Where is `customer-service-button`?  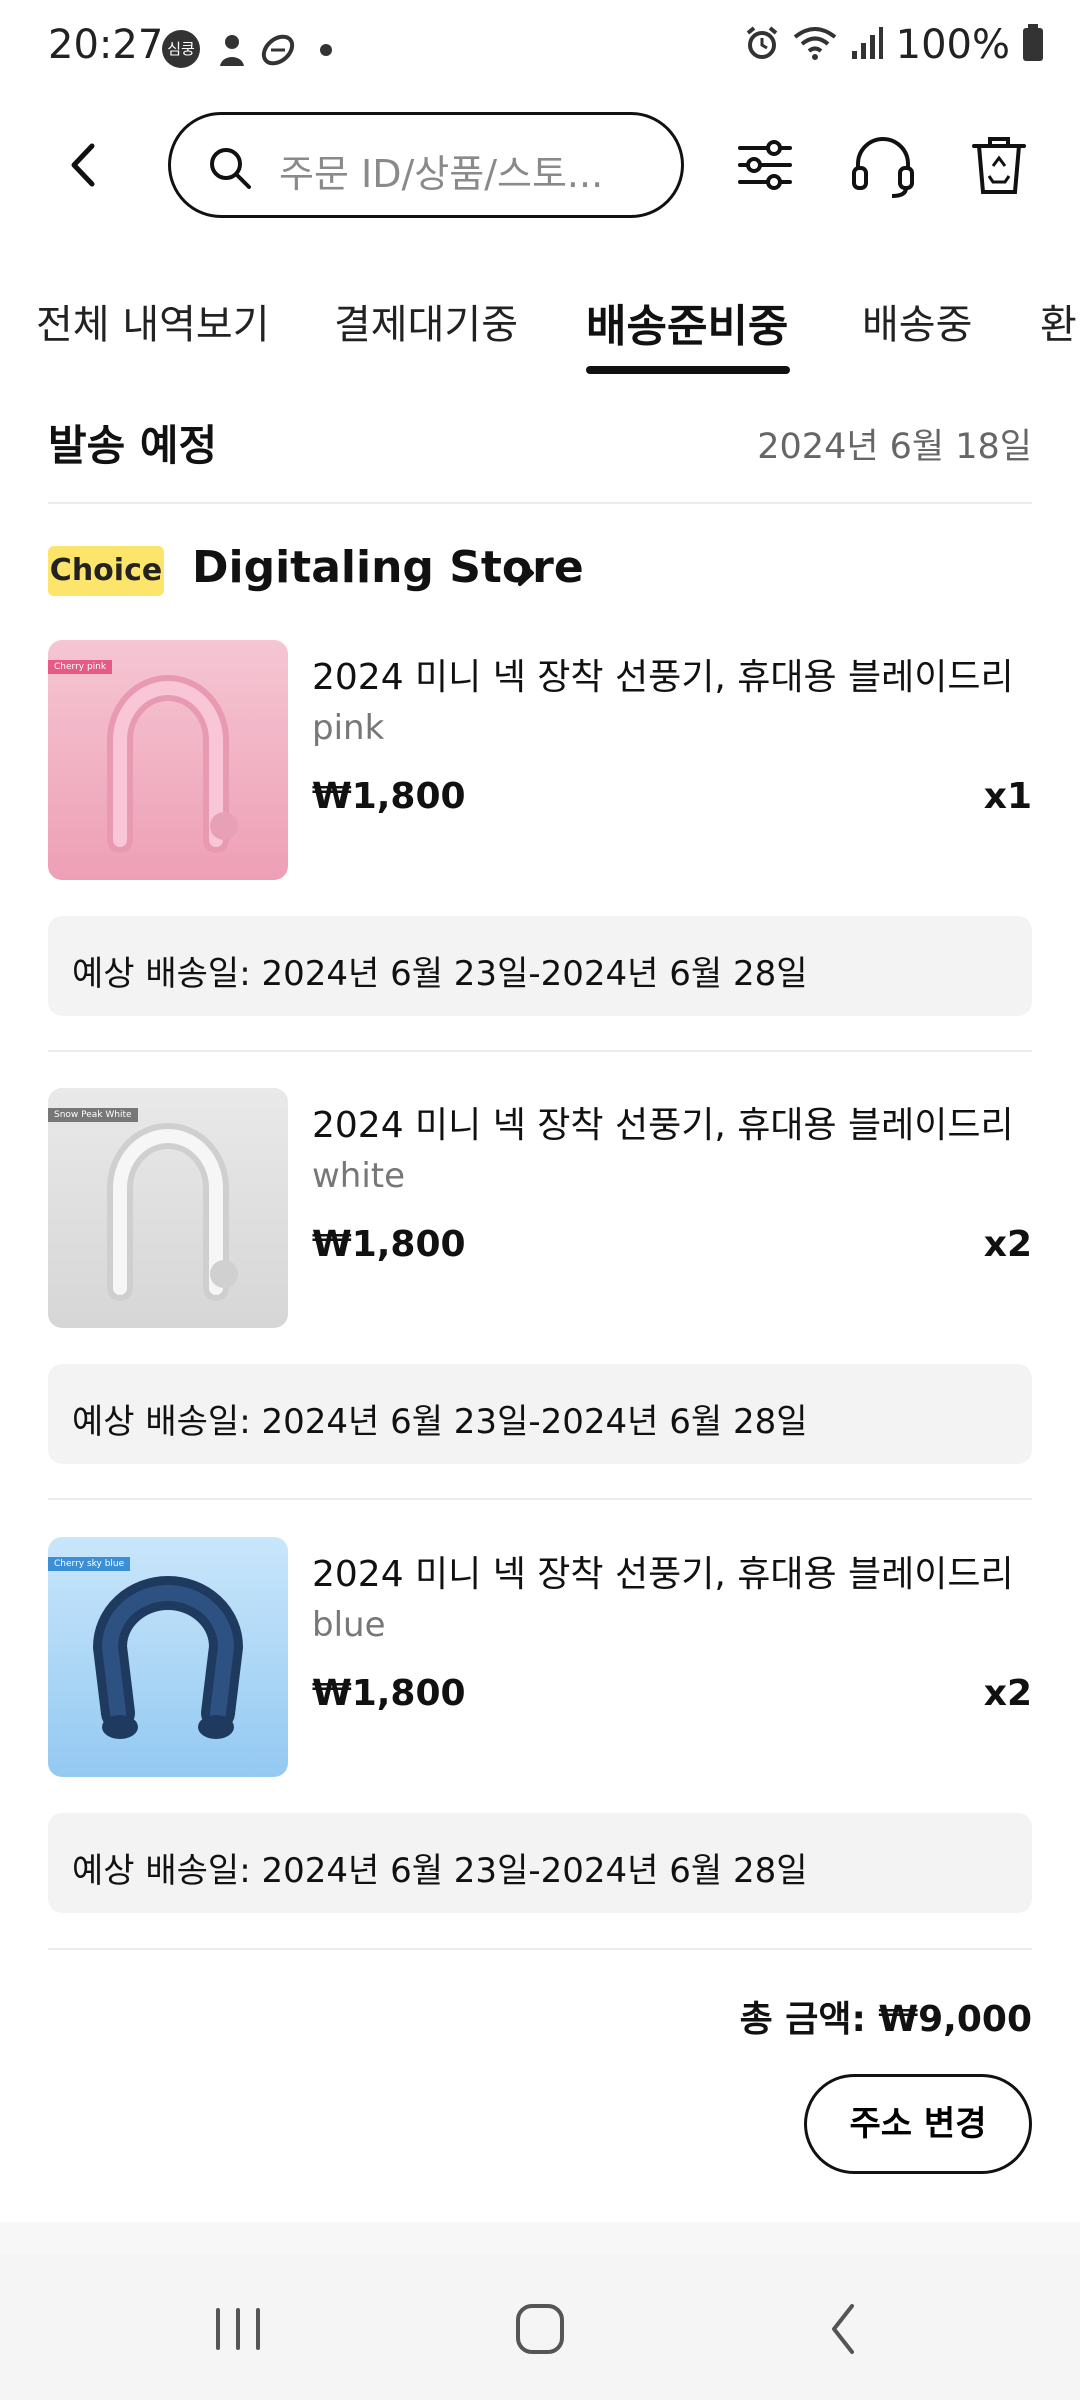
customer-service-button is located at coordinates (883, 165).